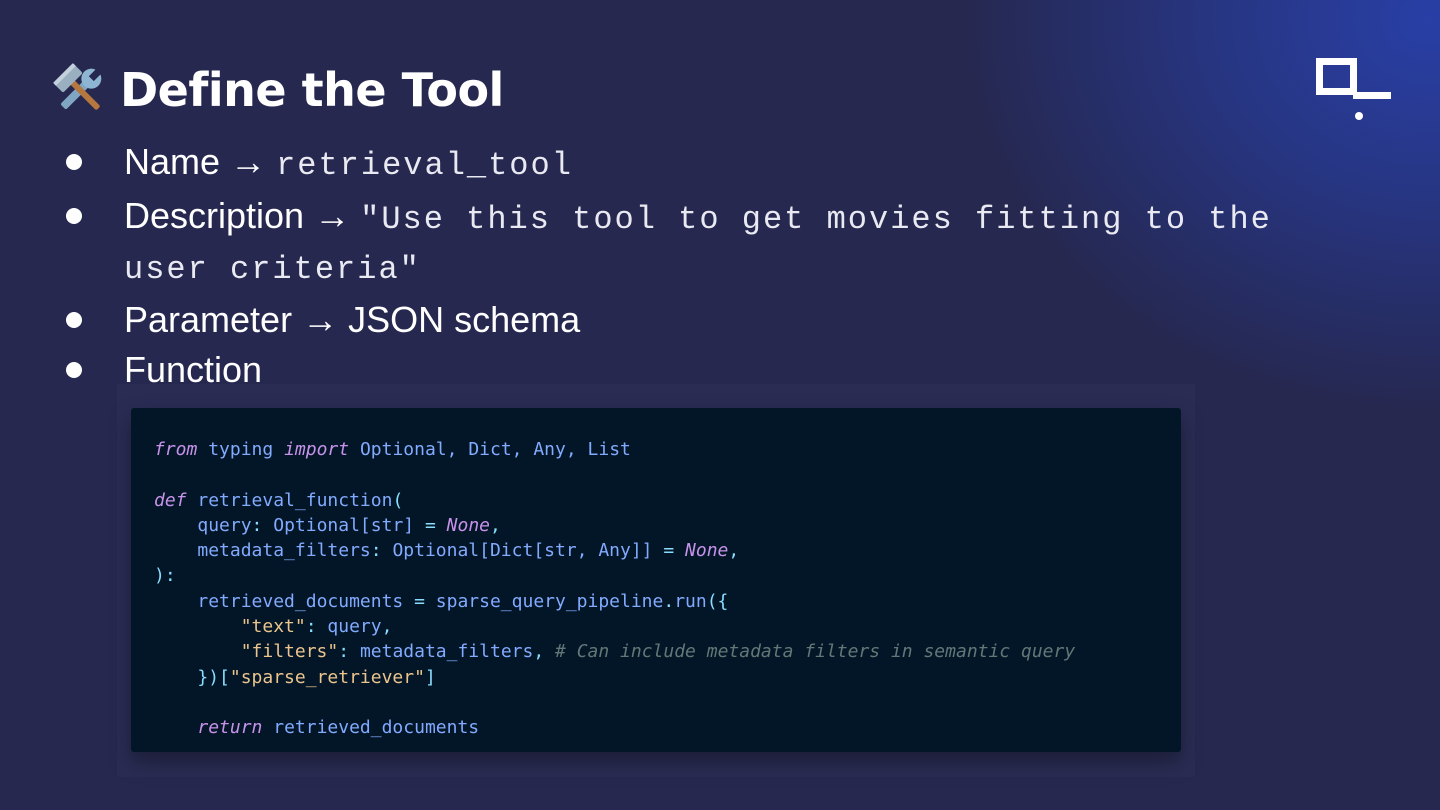 This screenshot has width=1440, height=810. I want to click on bullet-value-continued: user criteria", so click(272, 269).